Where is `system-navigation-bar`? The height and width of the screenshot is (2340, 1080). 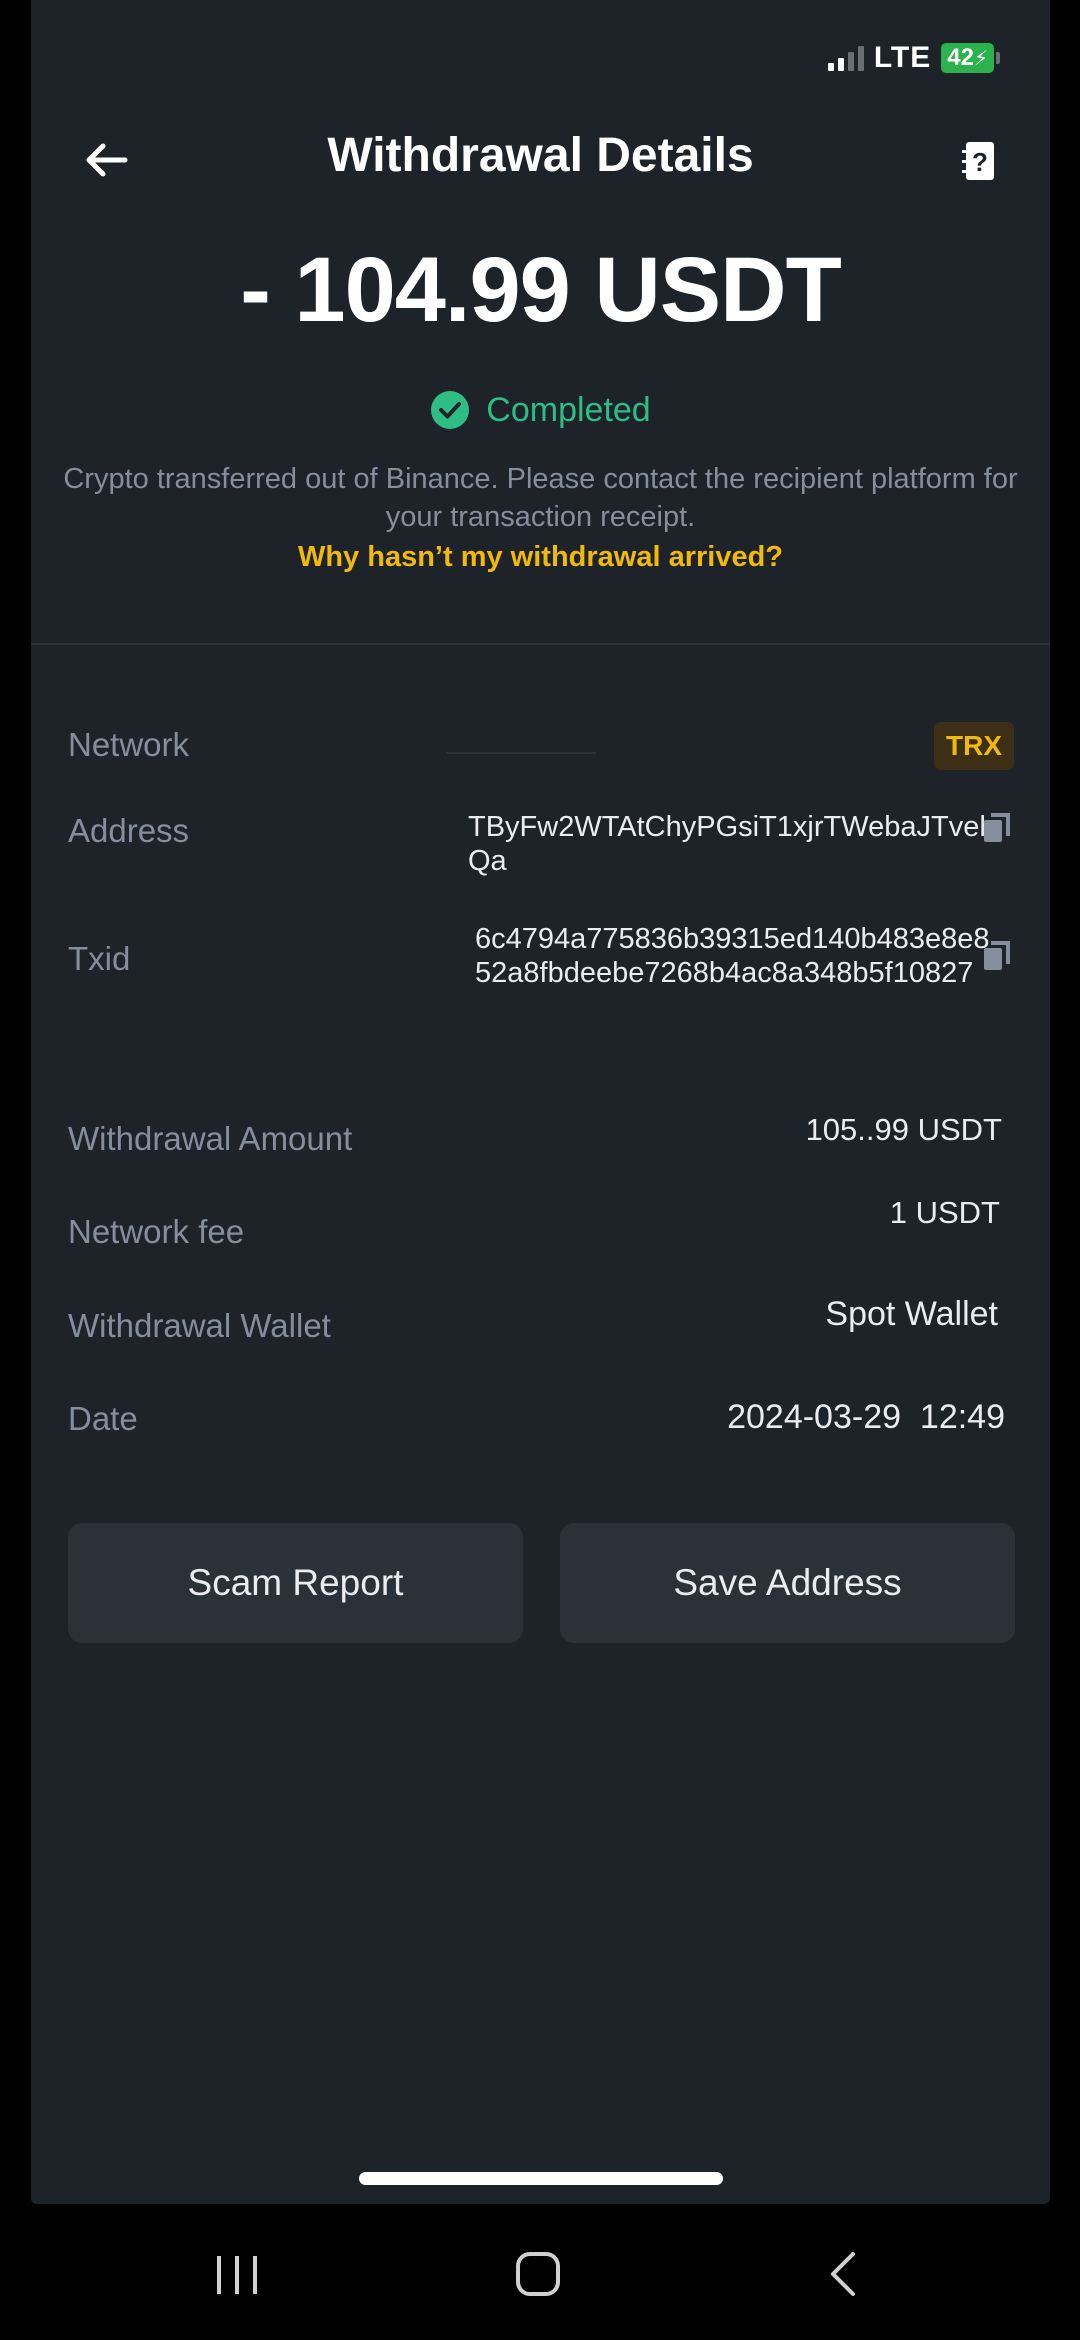
system-navigation-bar is located at coordinates (540, 2272).